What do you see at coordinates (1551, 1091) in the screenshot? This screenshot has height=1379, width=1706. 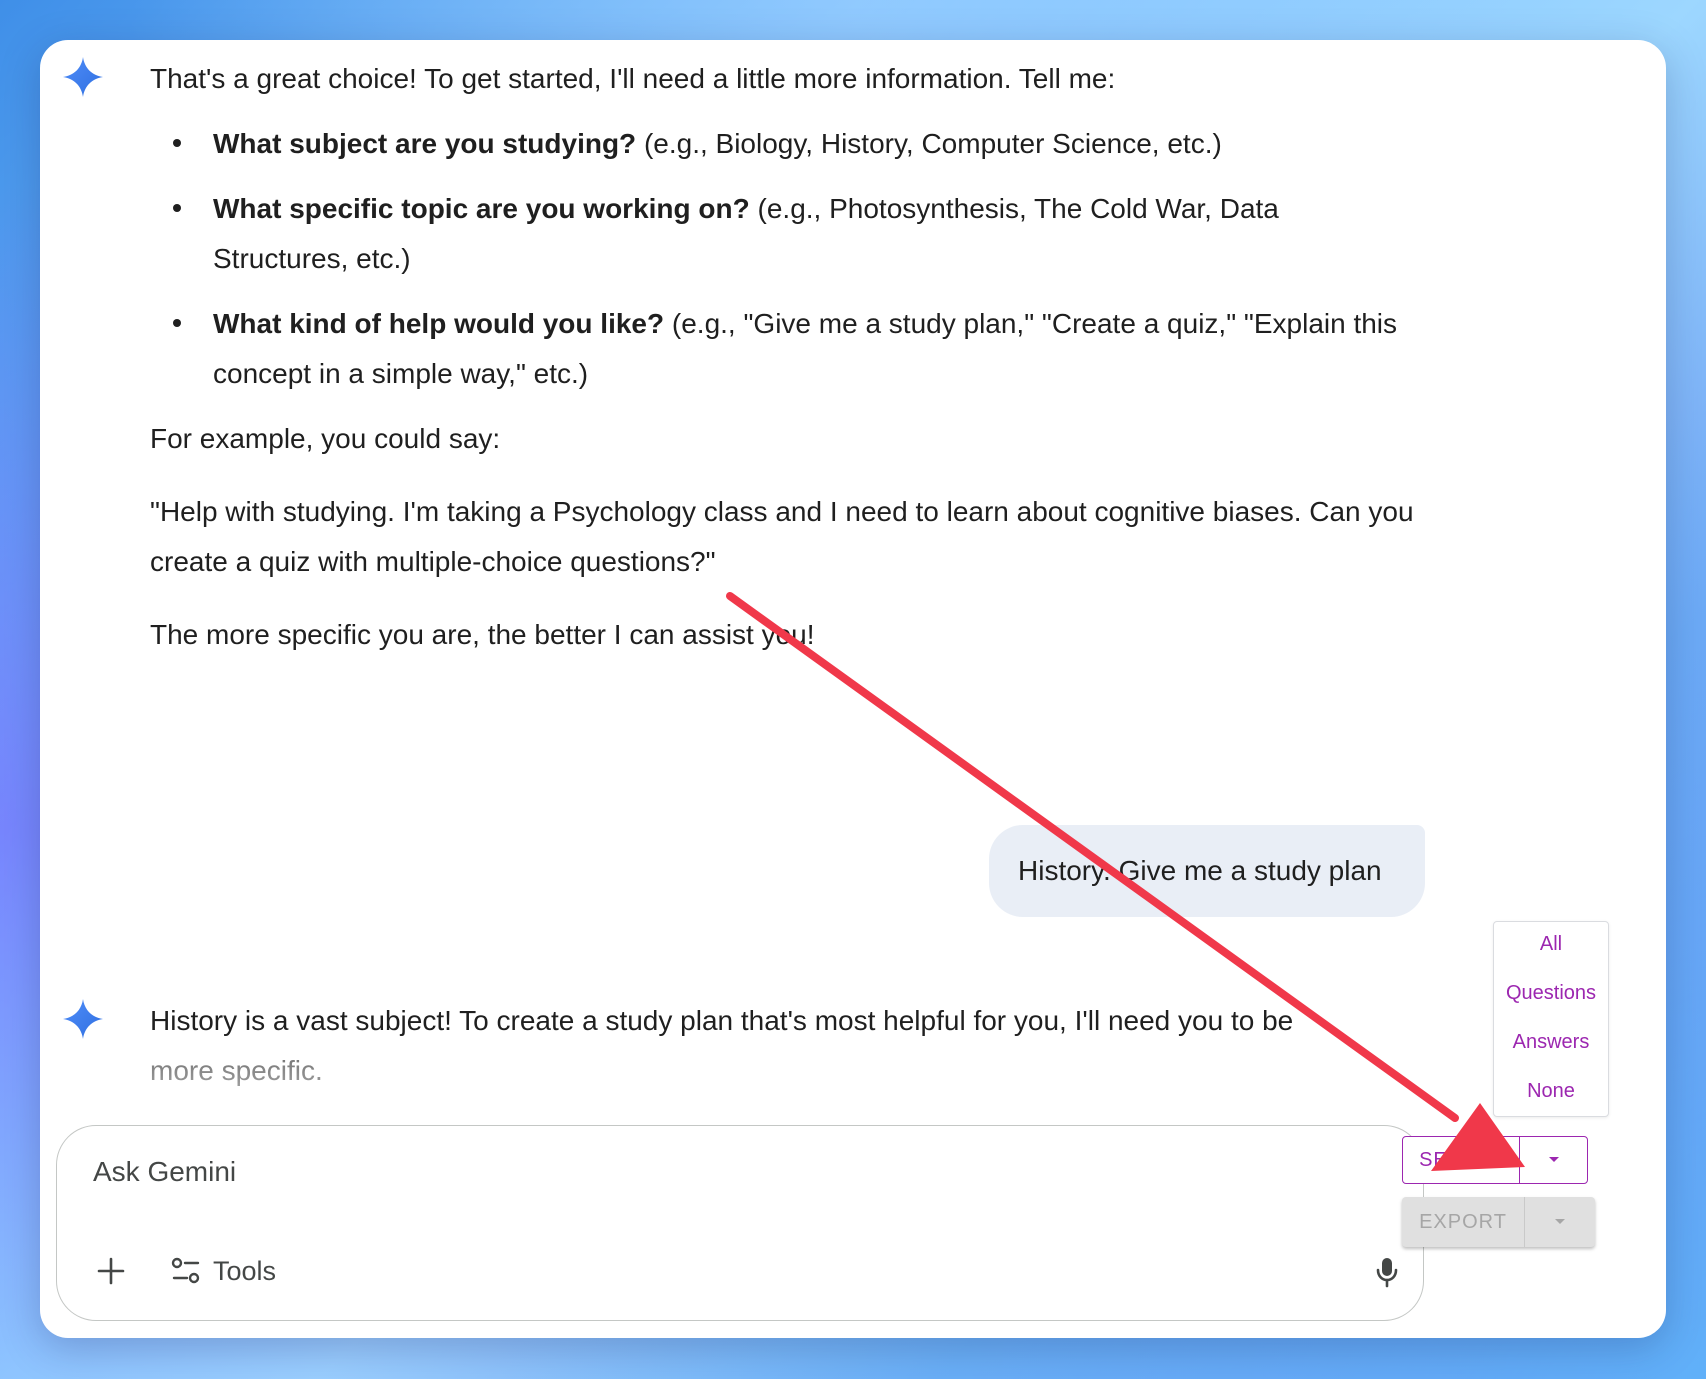 I see `menu-item-none: None` at bounding box center [1551, 1091].